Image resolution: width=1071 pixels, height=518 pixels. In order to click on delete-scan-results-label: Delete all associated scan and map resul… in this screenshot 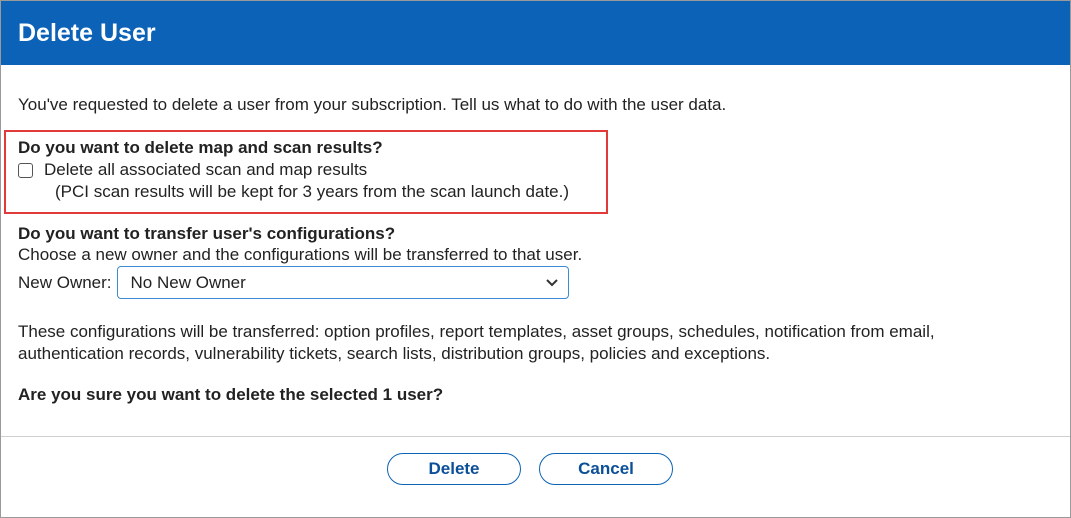, I will do `click(206, 169)`.